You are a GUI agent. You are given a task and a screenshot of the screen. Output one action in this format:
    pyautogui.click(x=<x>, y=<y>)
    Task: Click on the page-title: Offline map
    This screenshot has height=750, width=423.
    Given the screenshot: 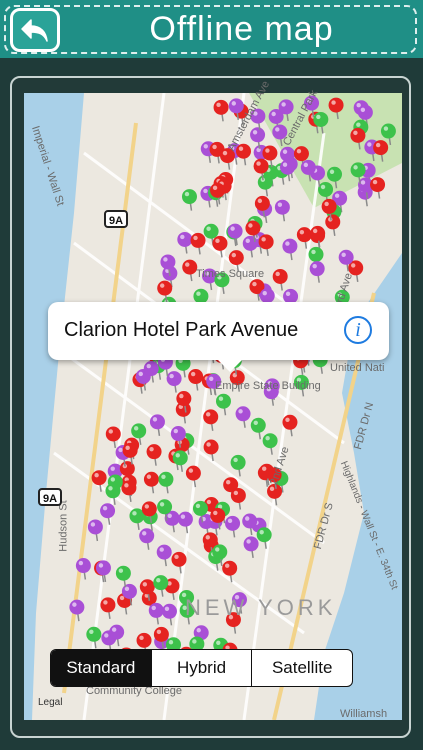 What is the action you would take?
    pyautogui.click(x=241, y=29)
    